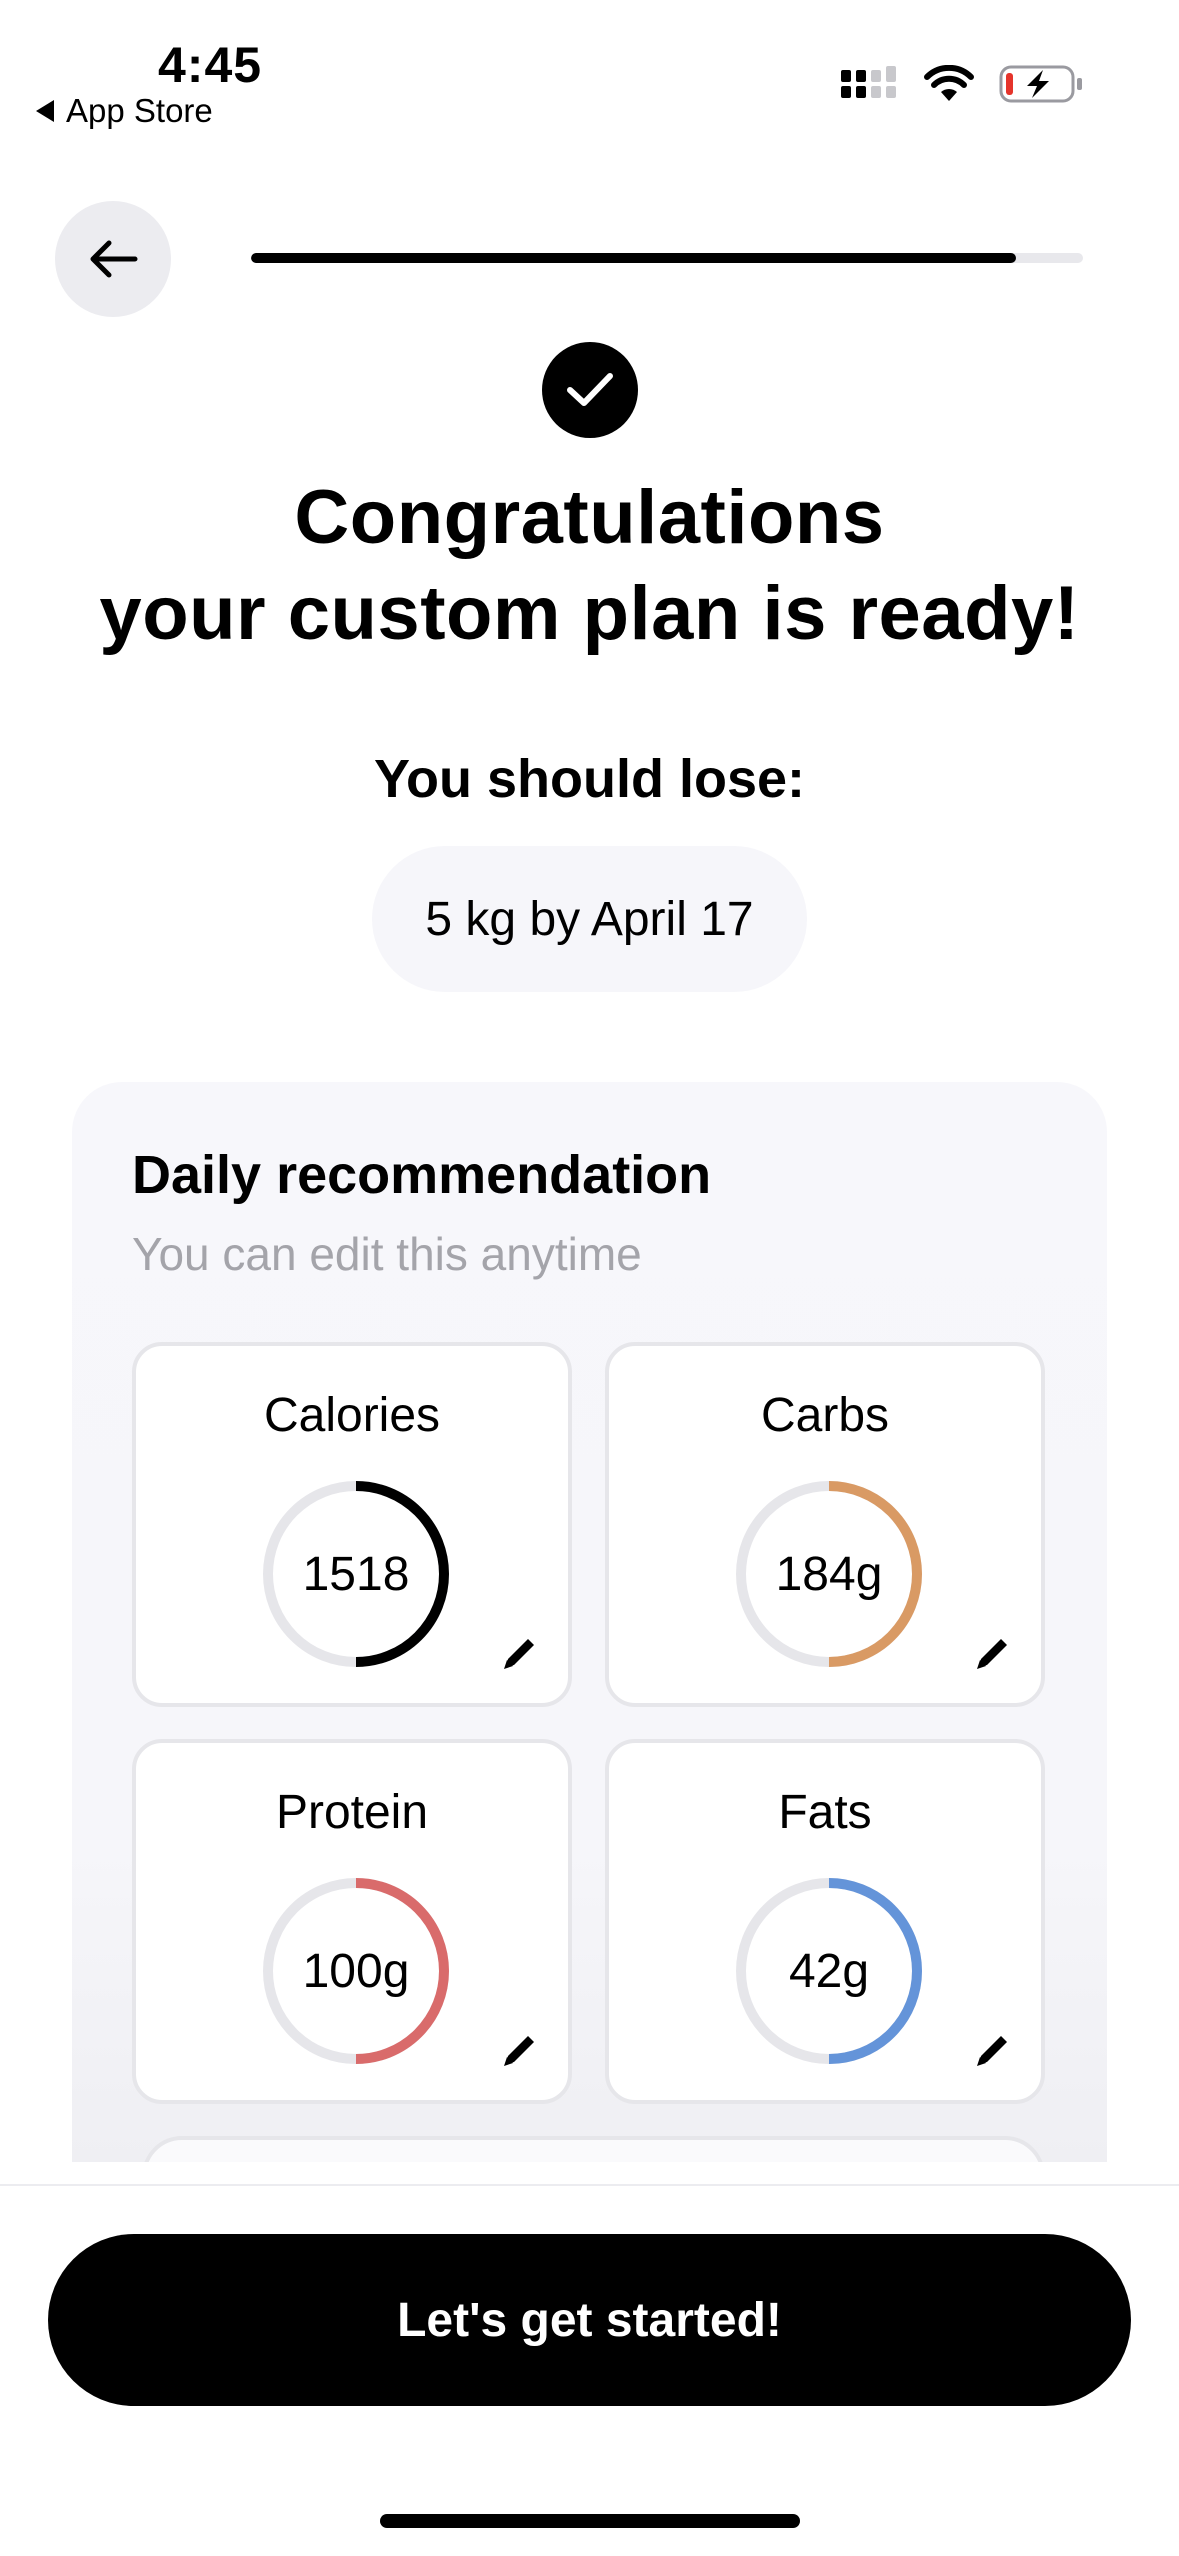  What do you see at coordinates (825, 1415) in the screenshot?
I see `macro-label: Carbs` at bounding box center [825, 1415].